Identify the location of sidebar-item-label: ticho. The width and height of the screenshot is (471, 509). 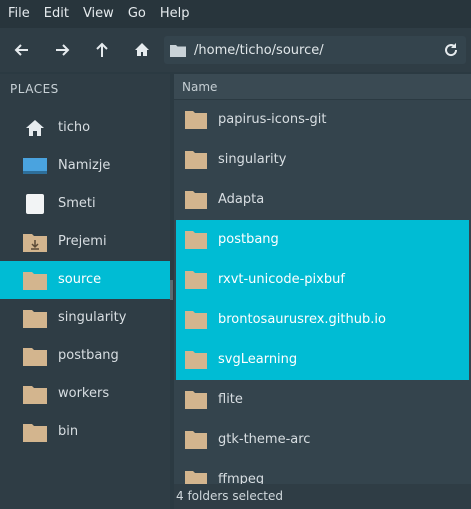
(74, 127).